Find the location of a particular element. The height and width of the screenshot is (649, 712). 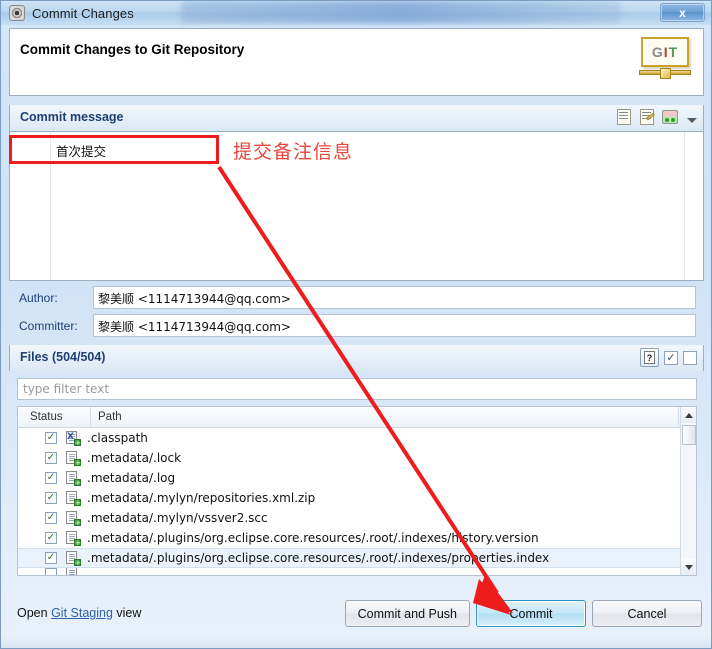

open-prefix: Open is located at coordinates (34, 613).